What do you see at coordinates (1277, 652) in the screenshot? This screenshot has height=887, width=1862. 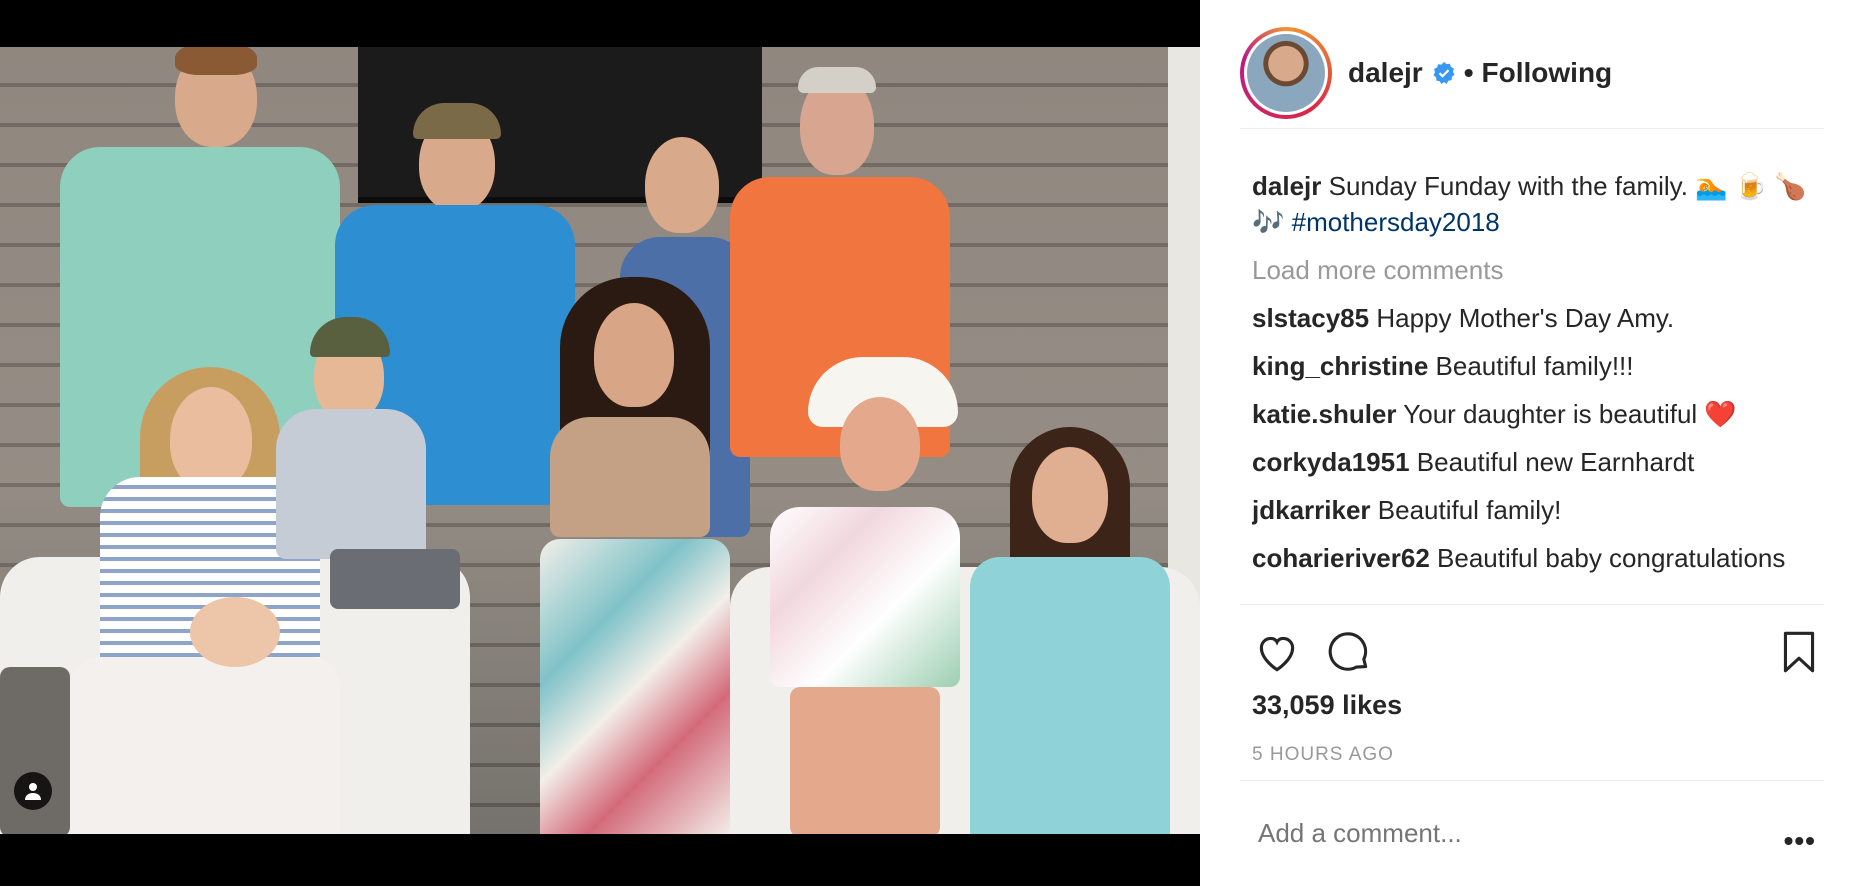 I see `like-heart-icon` at bounding box center [1277, 652].